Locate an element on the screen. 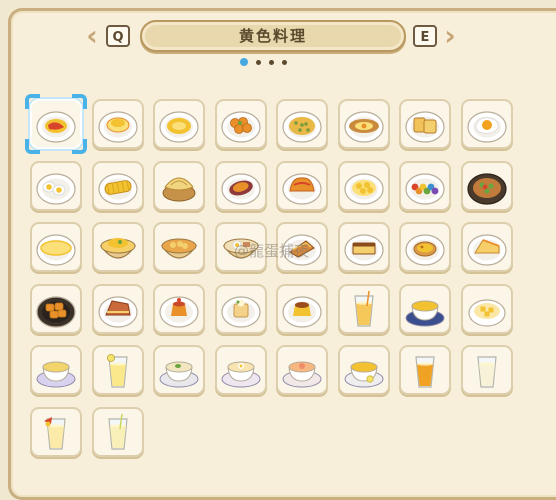 This screenshot has width=556, height=500. omelette-icon is located at coordinates (302, 188).